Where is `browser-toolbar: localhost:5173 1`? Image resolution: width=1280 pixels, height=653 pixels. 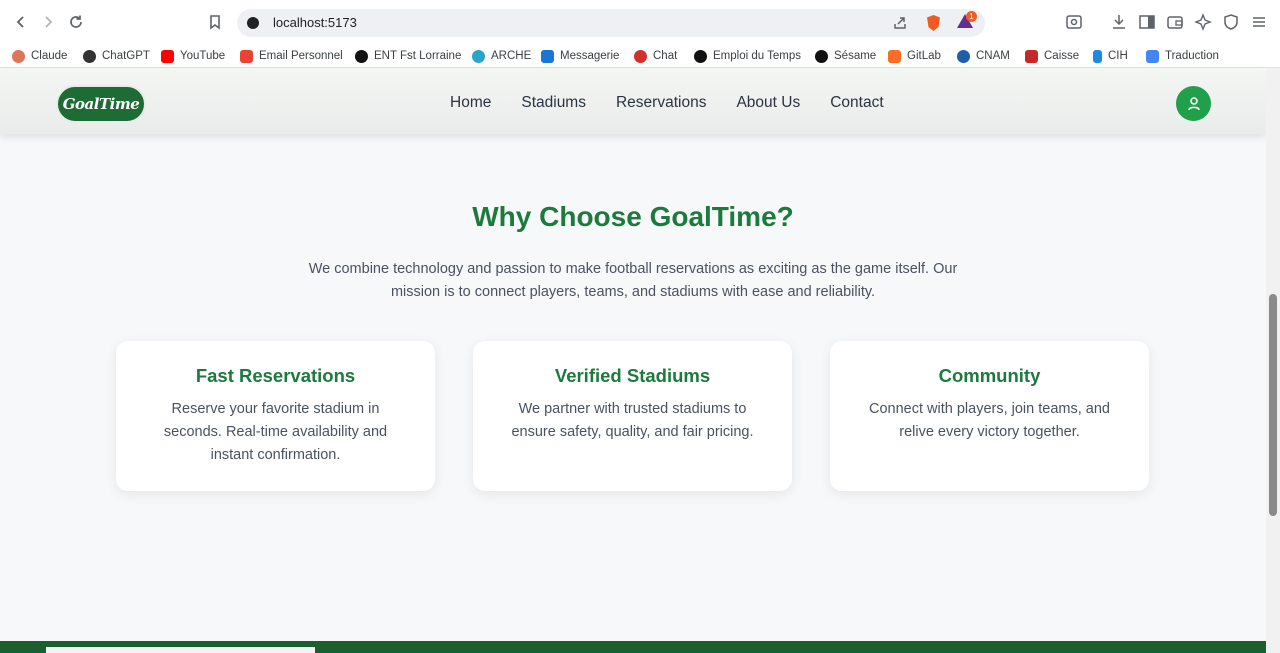
browser-toolbar: localhost:5173 1 is located at coordinates (640, 22).